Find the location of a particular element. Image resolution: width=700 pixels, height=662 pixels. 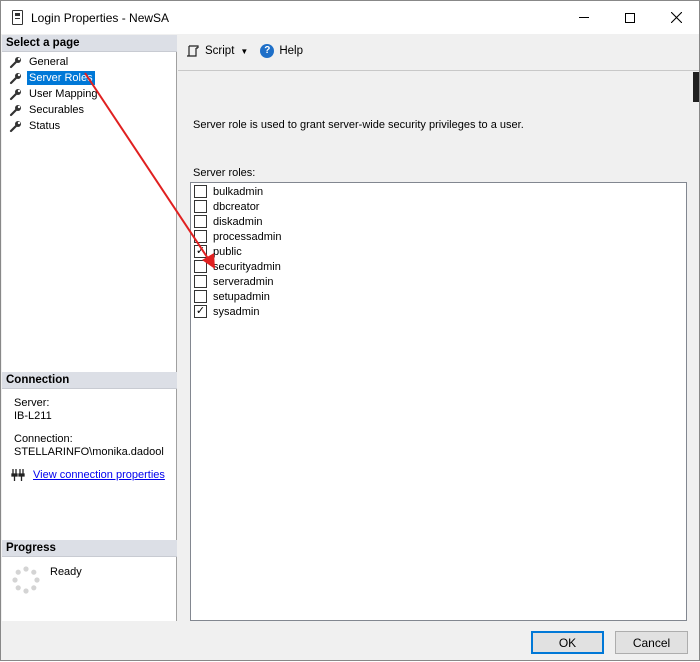

role-item: bulkadmin is located at coordinates (438, 191).